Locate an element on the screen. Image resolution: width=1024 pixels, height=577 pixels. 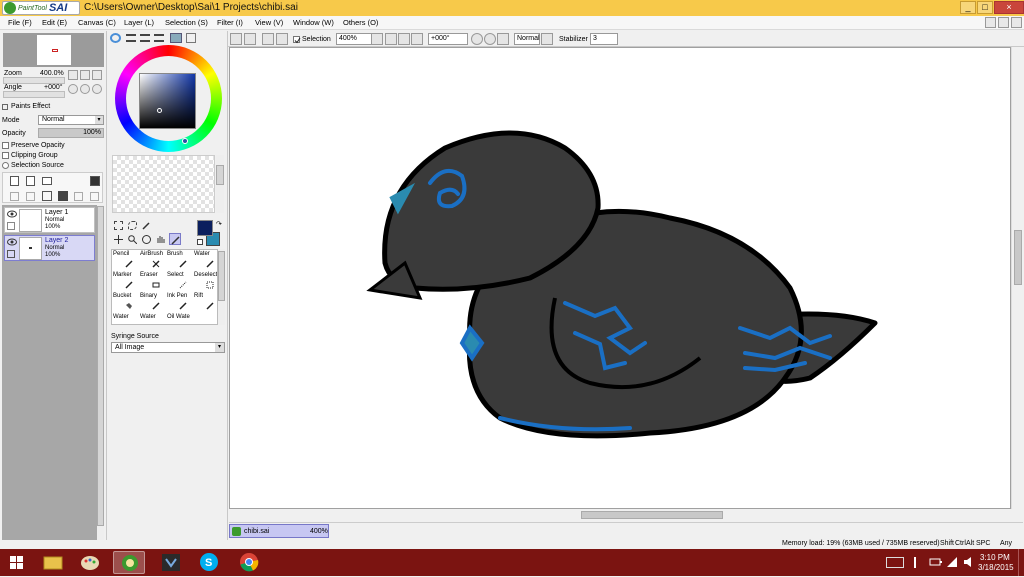
zoom-dropdown-button is located at coordinates (377, 39).